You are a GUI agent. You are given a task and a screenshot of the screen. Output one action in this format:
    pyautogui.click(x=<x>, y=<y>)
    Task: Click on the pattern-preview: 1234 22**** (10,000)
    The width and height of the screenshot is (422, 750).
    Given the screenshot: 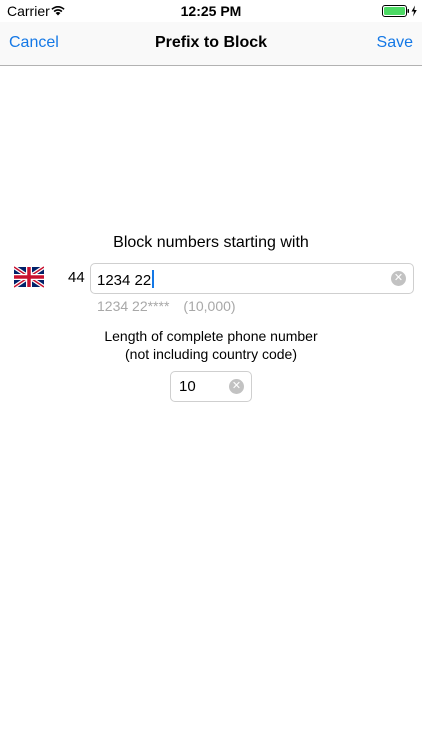 What is the action you would take?
    pyautogui.click(x=166, y=306)
    